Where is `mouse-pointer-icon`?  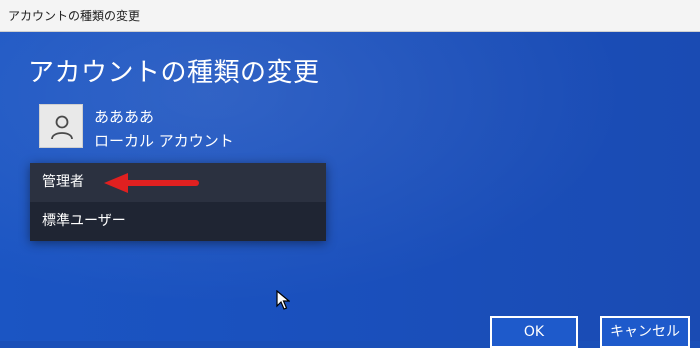
mouse-pointer-icon is located at coordinates (283, 300).